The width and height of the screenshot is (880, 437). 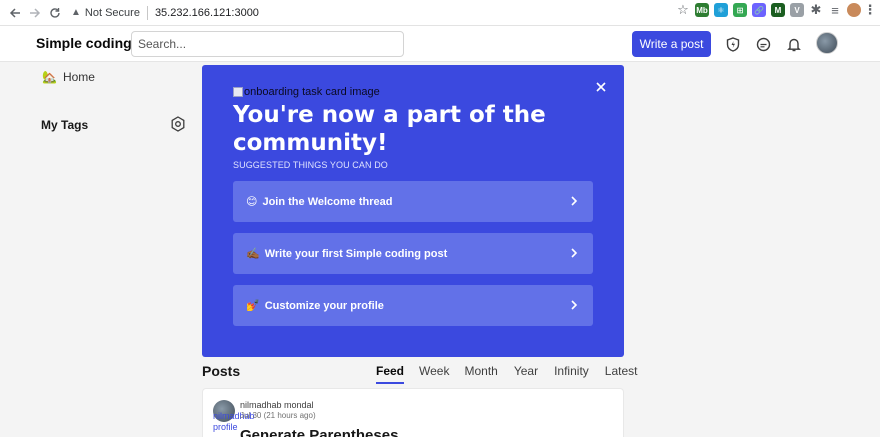 I want to click on m-extension-icon: M, so click(x=778, y=10).